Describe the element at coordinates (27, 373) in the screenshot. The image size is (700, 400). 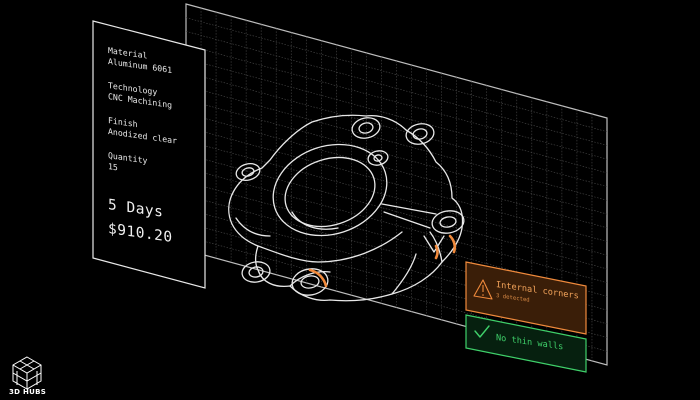
I see `hubs-cube-logo-icon` at that location.